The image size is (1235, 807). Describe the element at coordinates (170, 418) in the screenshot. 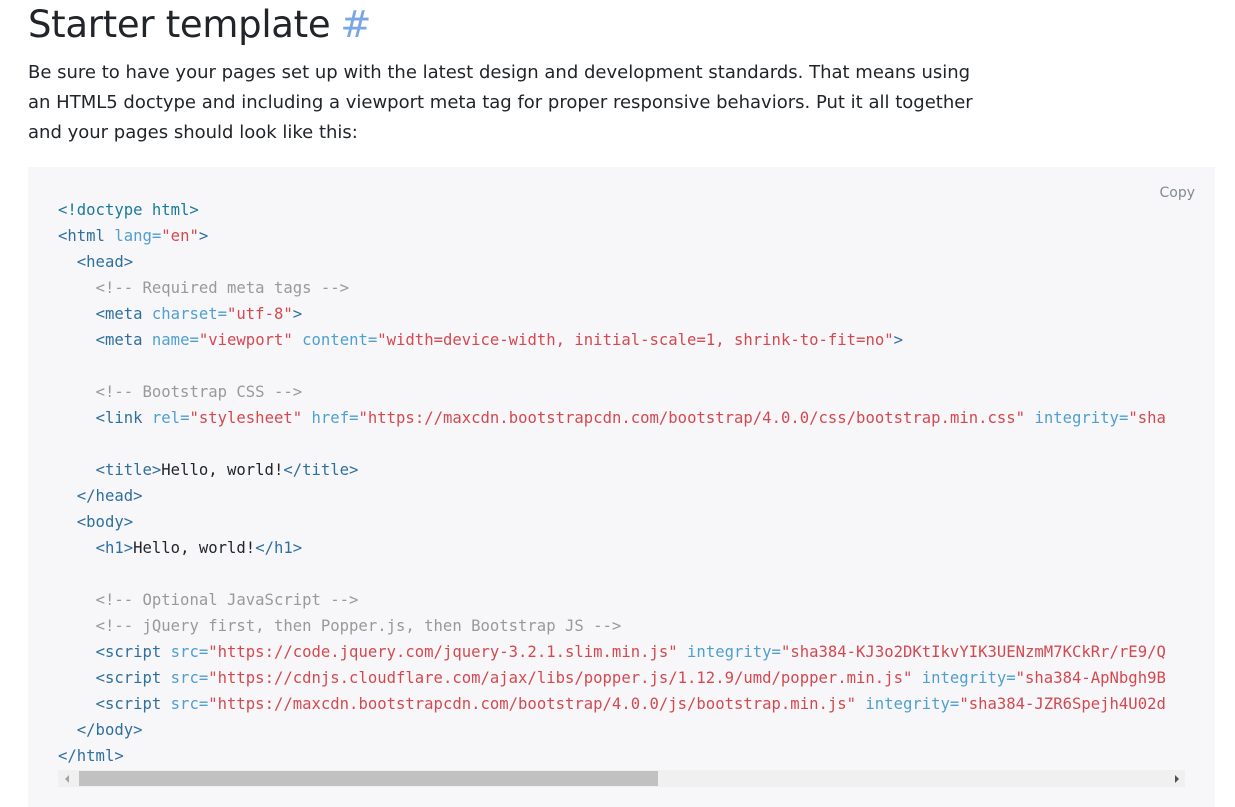

I see `code-token-attr: rel=` at that location.